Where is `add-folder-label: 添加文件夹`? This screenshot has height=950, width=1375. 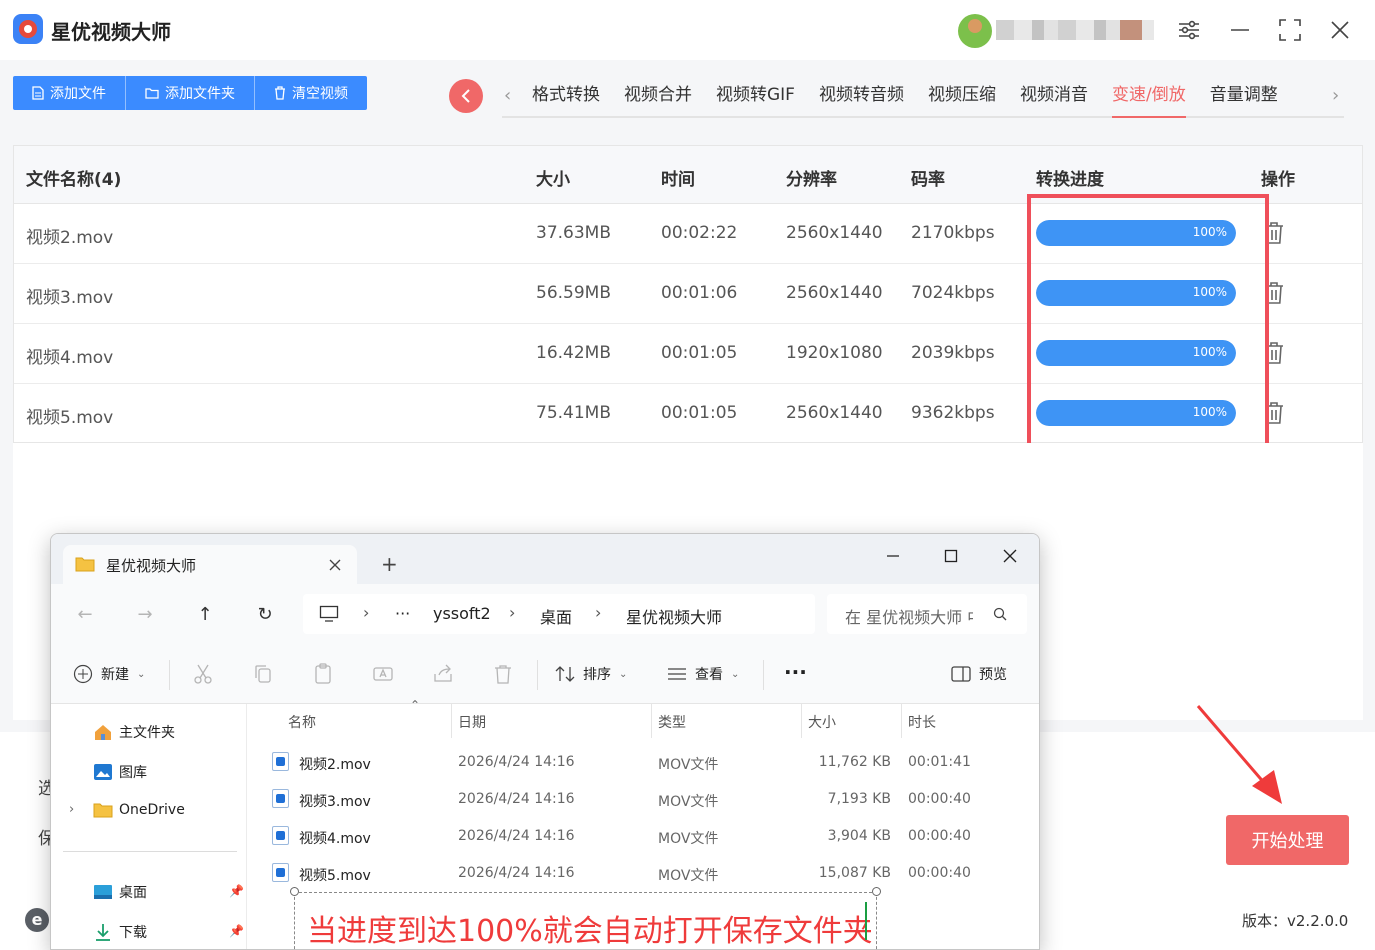
add-folder-label: 添加文件夹 is located at coordinates (200, 94).